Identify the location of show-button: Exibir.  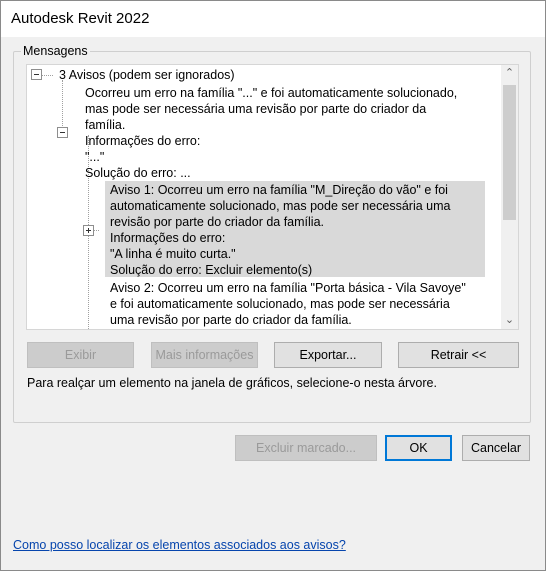
(80, 355).